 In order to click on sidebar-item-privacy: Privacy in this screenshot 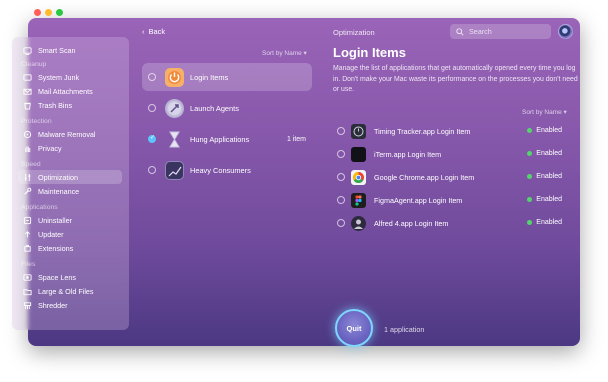, I will do `click(70, 148)`.